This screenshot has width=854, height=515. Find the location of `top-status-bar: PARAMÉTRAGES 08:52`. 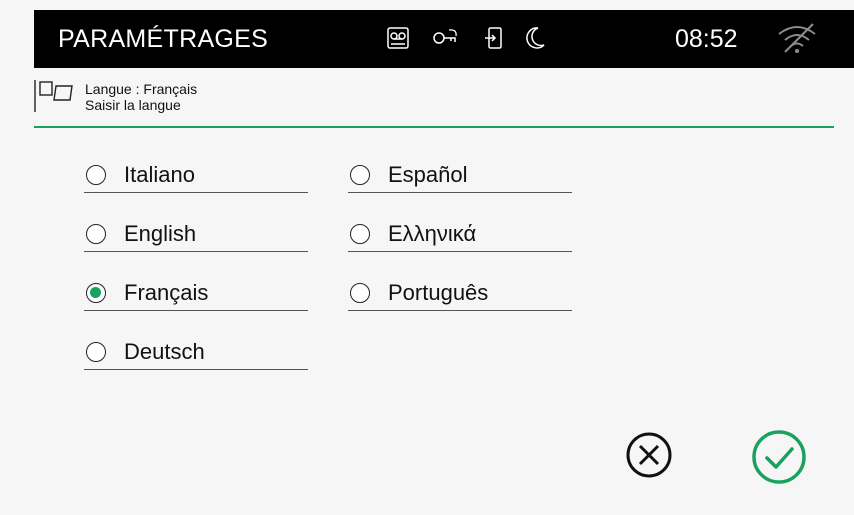

top-status-bar: PARAMÉTRAGES 08:52 is located at coordinates (444, 39).